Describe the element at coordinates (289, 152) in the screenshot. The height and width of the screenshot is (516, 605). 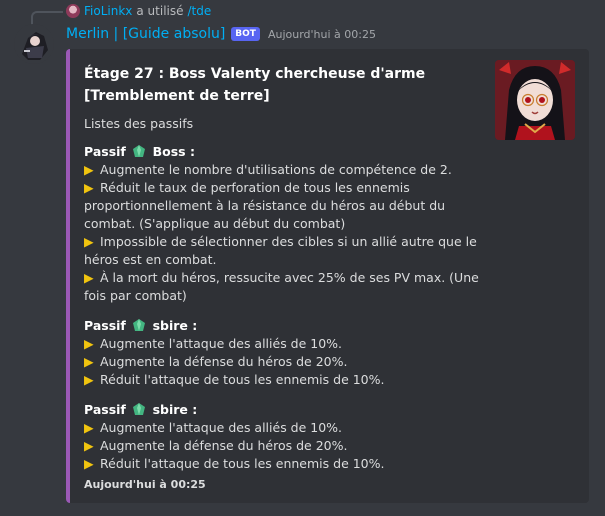
I see `section-header: Passif Boss :` at that location.